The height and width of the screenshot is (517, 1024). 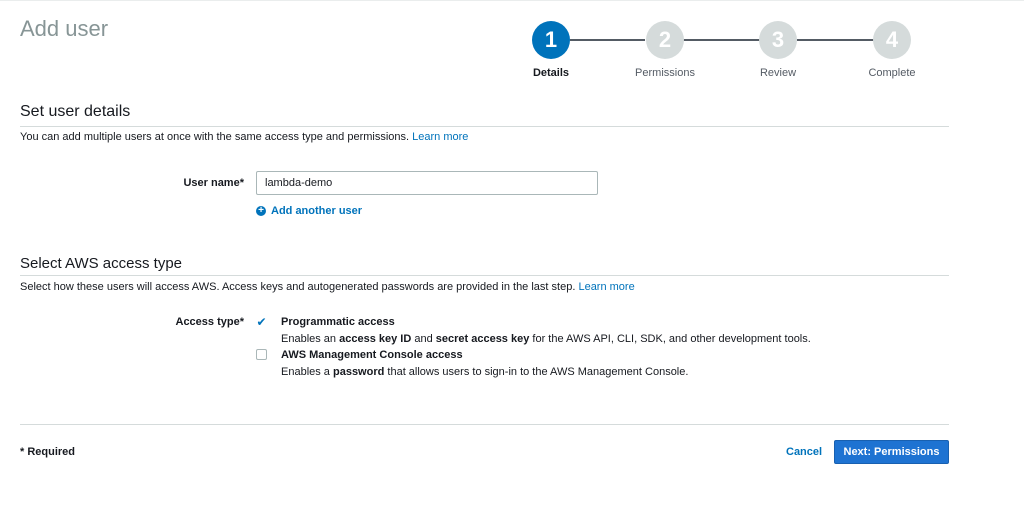 What do you see at coordinates (375, 339) in the screenshot?
I see `desc-bold: access key ID` at bounding box center [375, 339].